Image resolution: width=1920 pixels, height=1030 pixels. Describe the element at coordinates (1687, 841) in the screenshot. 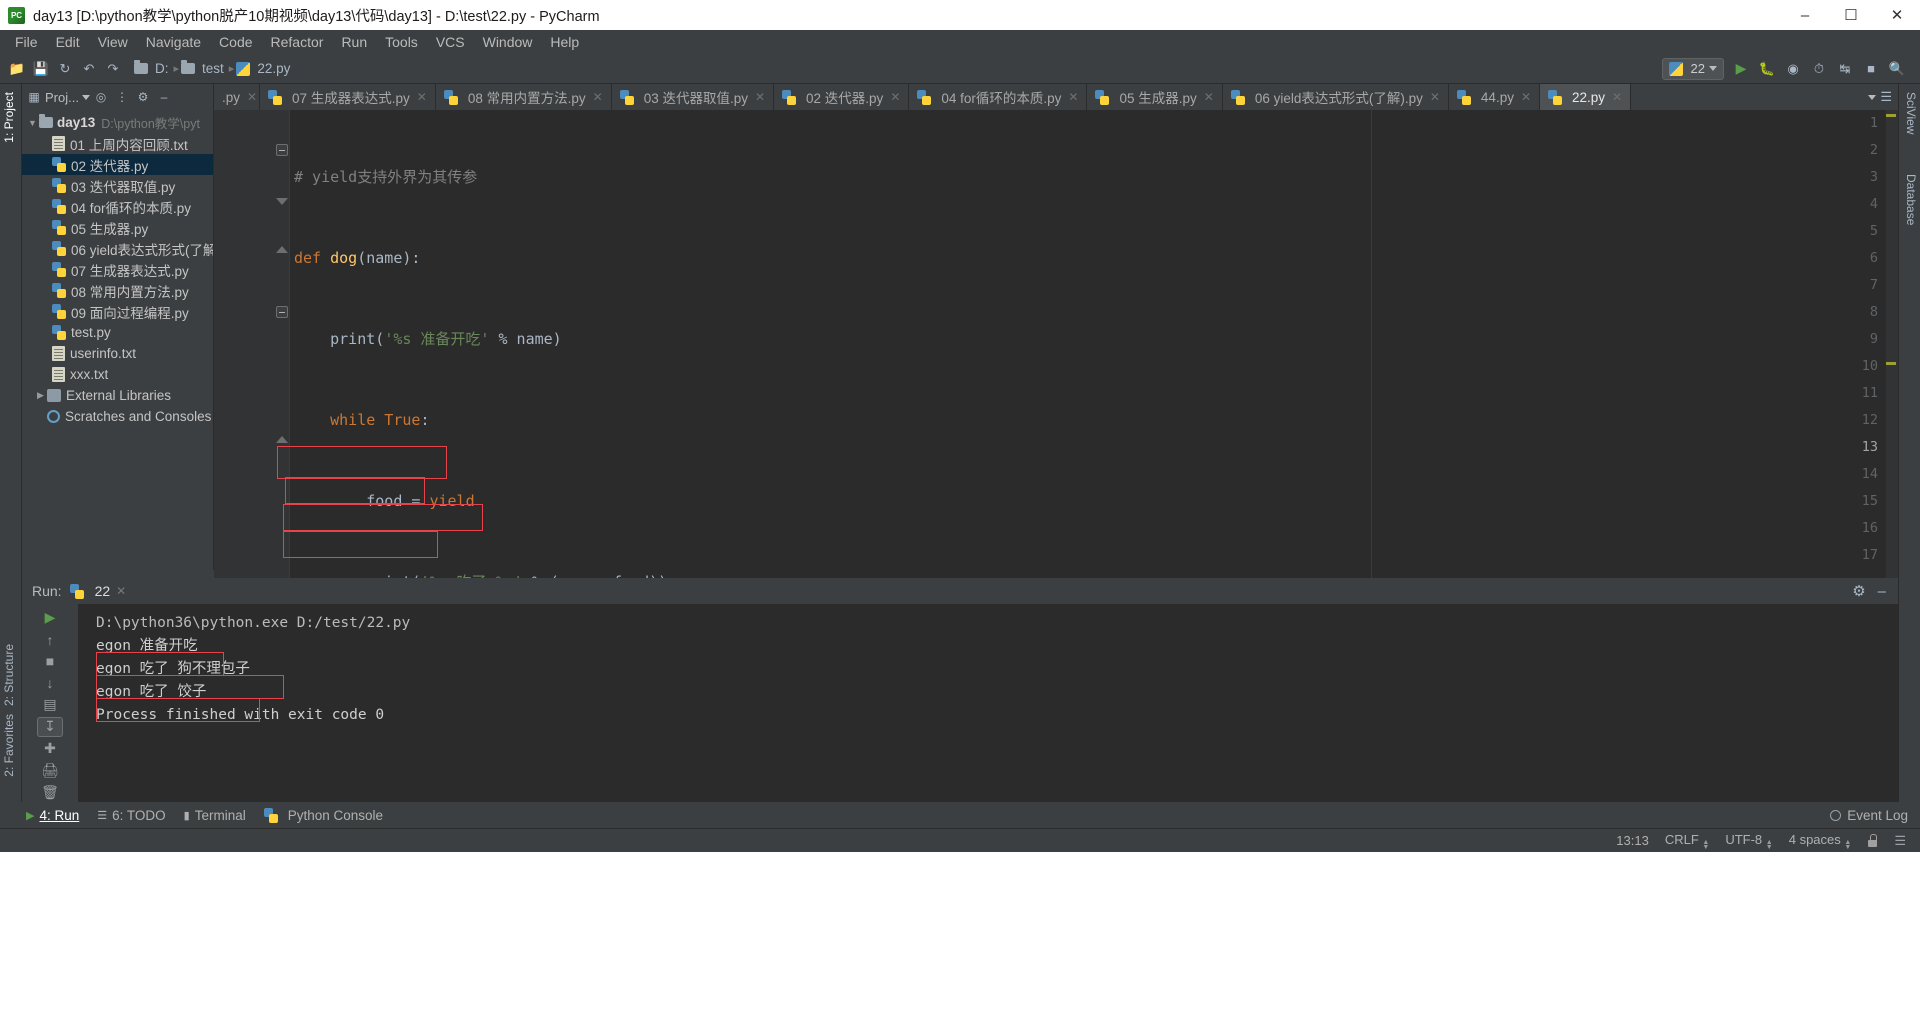

I see `line-separator: CRLF ▲ ▼` at that location.